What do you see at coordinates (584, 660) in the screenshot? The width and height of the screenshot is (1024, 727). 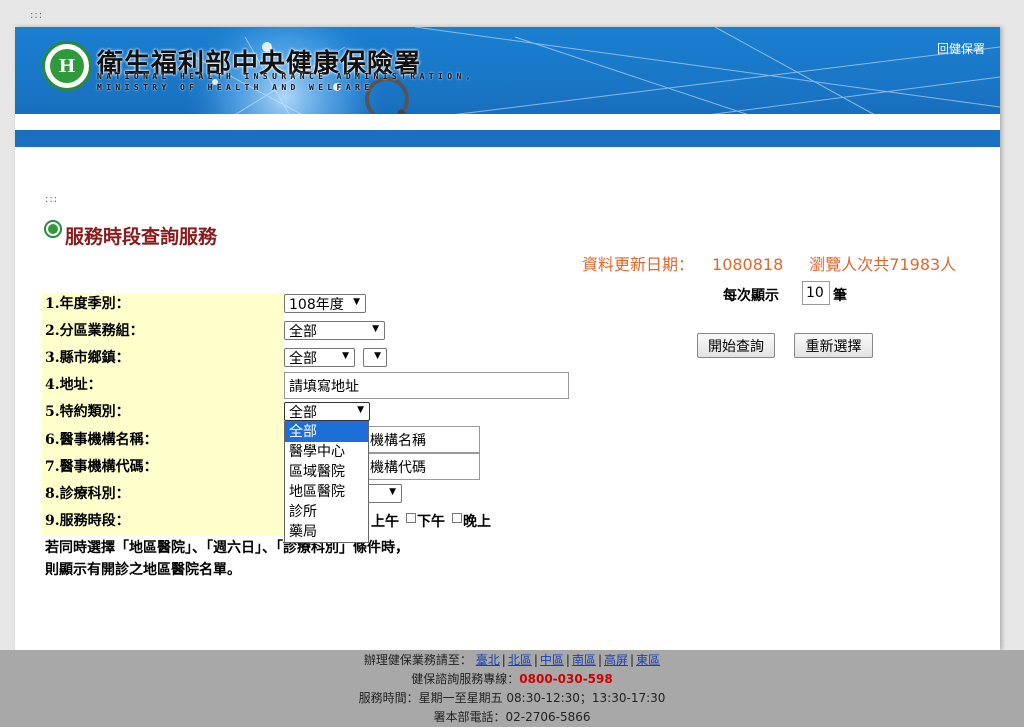 I see `region-link-south: 南區` at bounding box center [584, 660].